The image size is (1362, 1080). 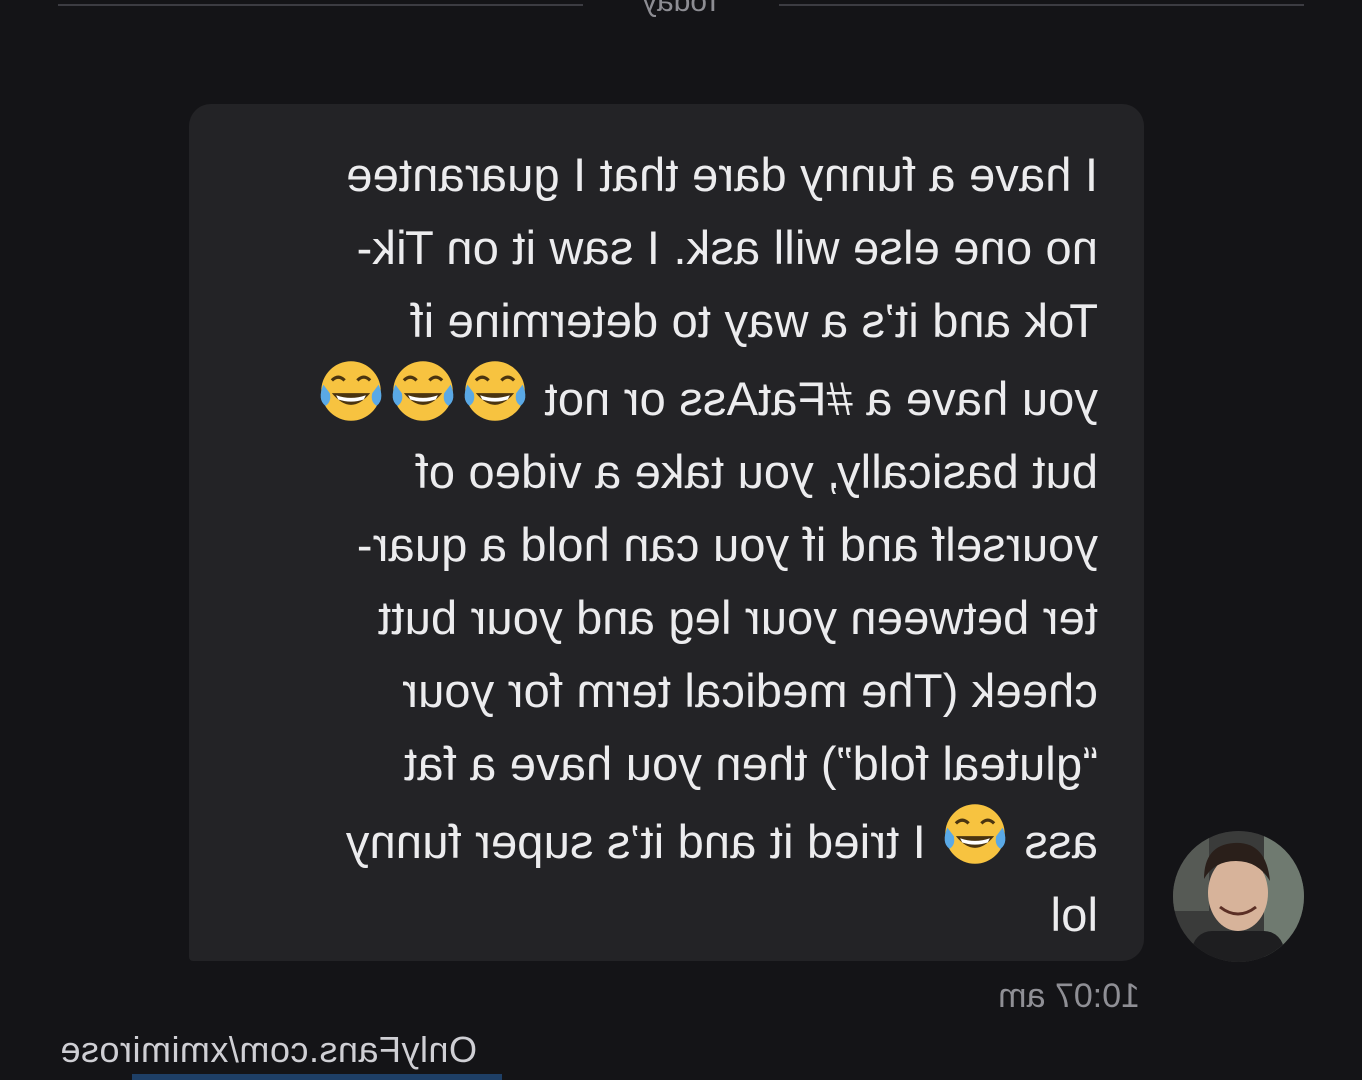 What do you see at coordinates (1069, 996) in the screenshot?
I see `message-timestamp: 10:07 am` at bounding box center [1069, 996].